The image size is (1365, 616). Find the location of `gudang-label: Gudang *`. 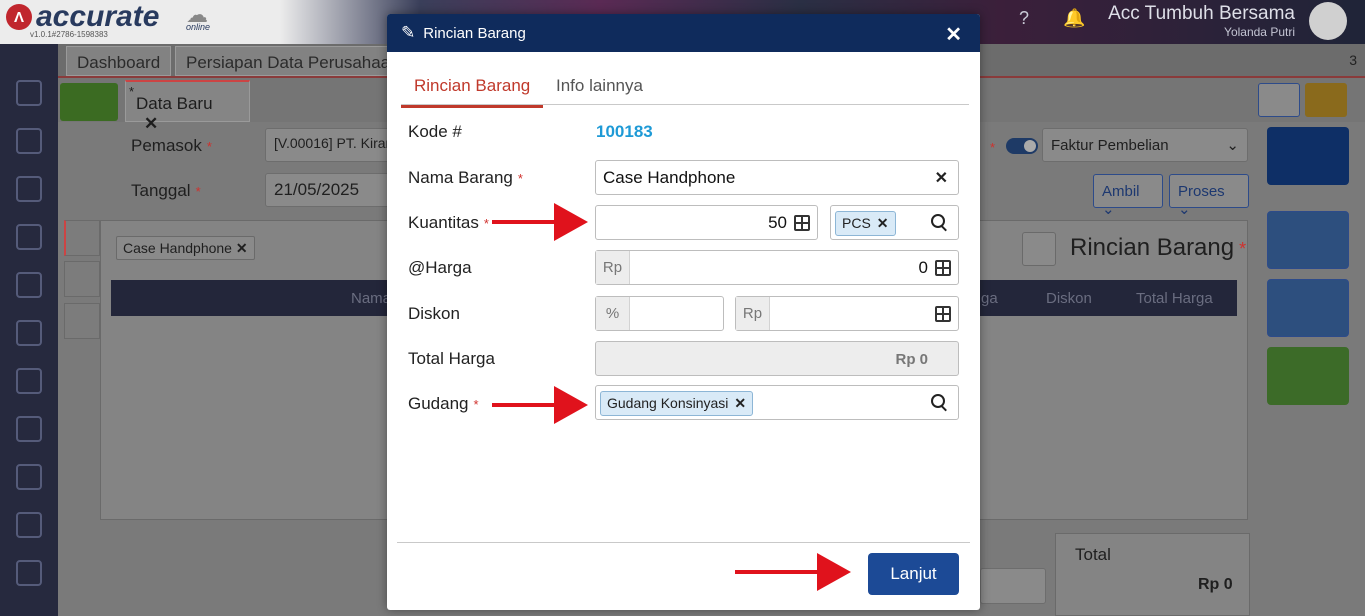

gudang-label: Gudang * is located at coordinates (443, 403).